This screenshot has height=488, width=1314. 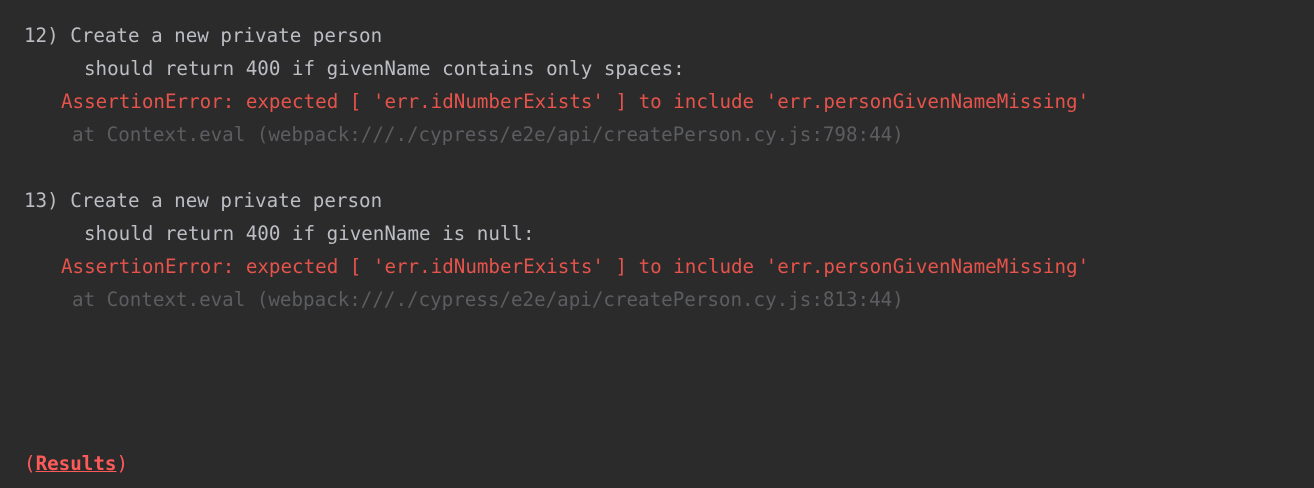 What do you see at coordinates (41, 200) in the screenshot?
I see `failure-number: 13)` at bounding box center [41, 200].